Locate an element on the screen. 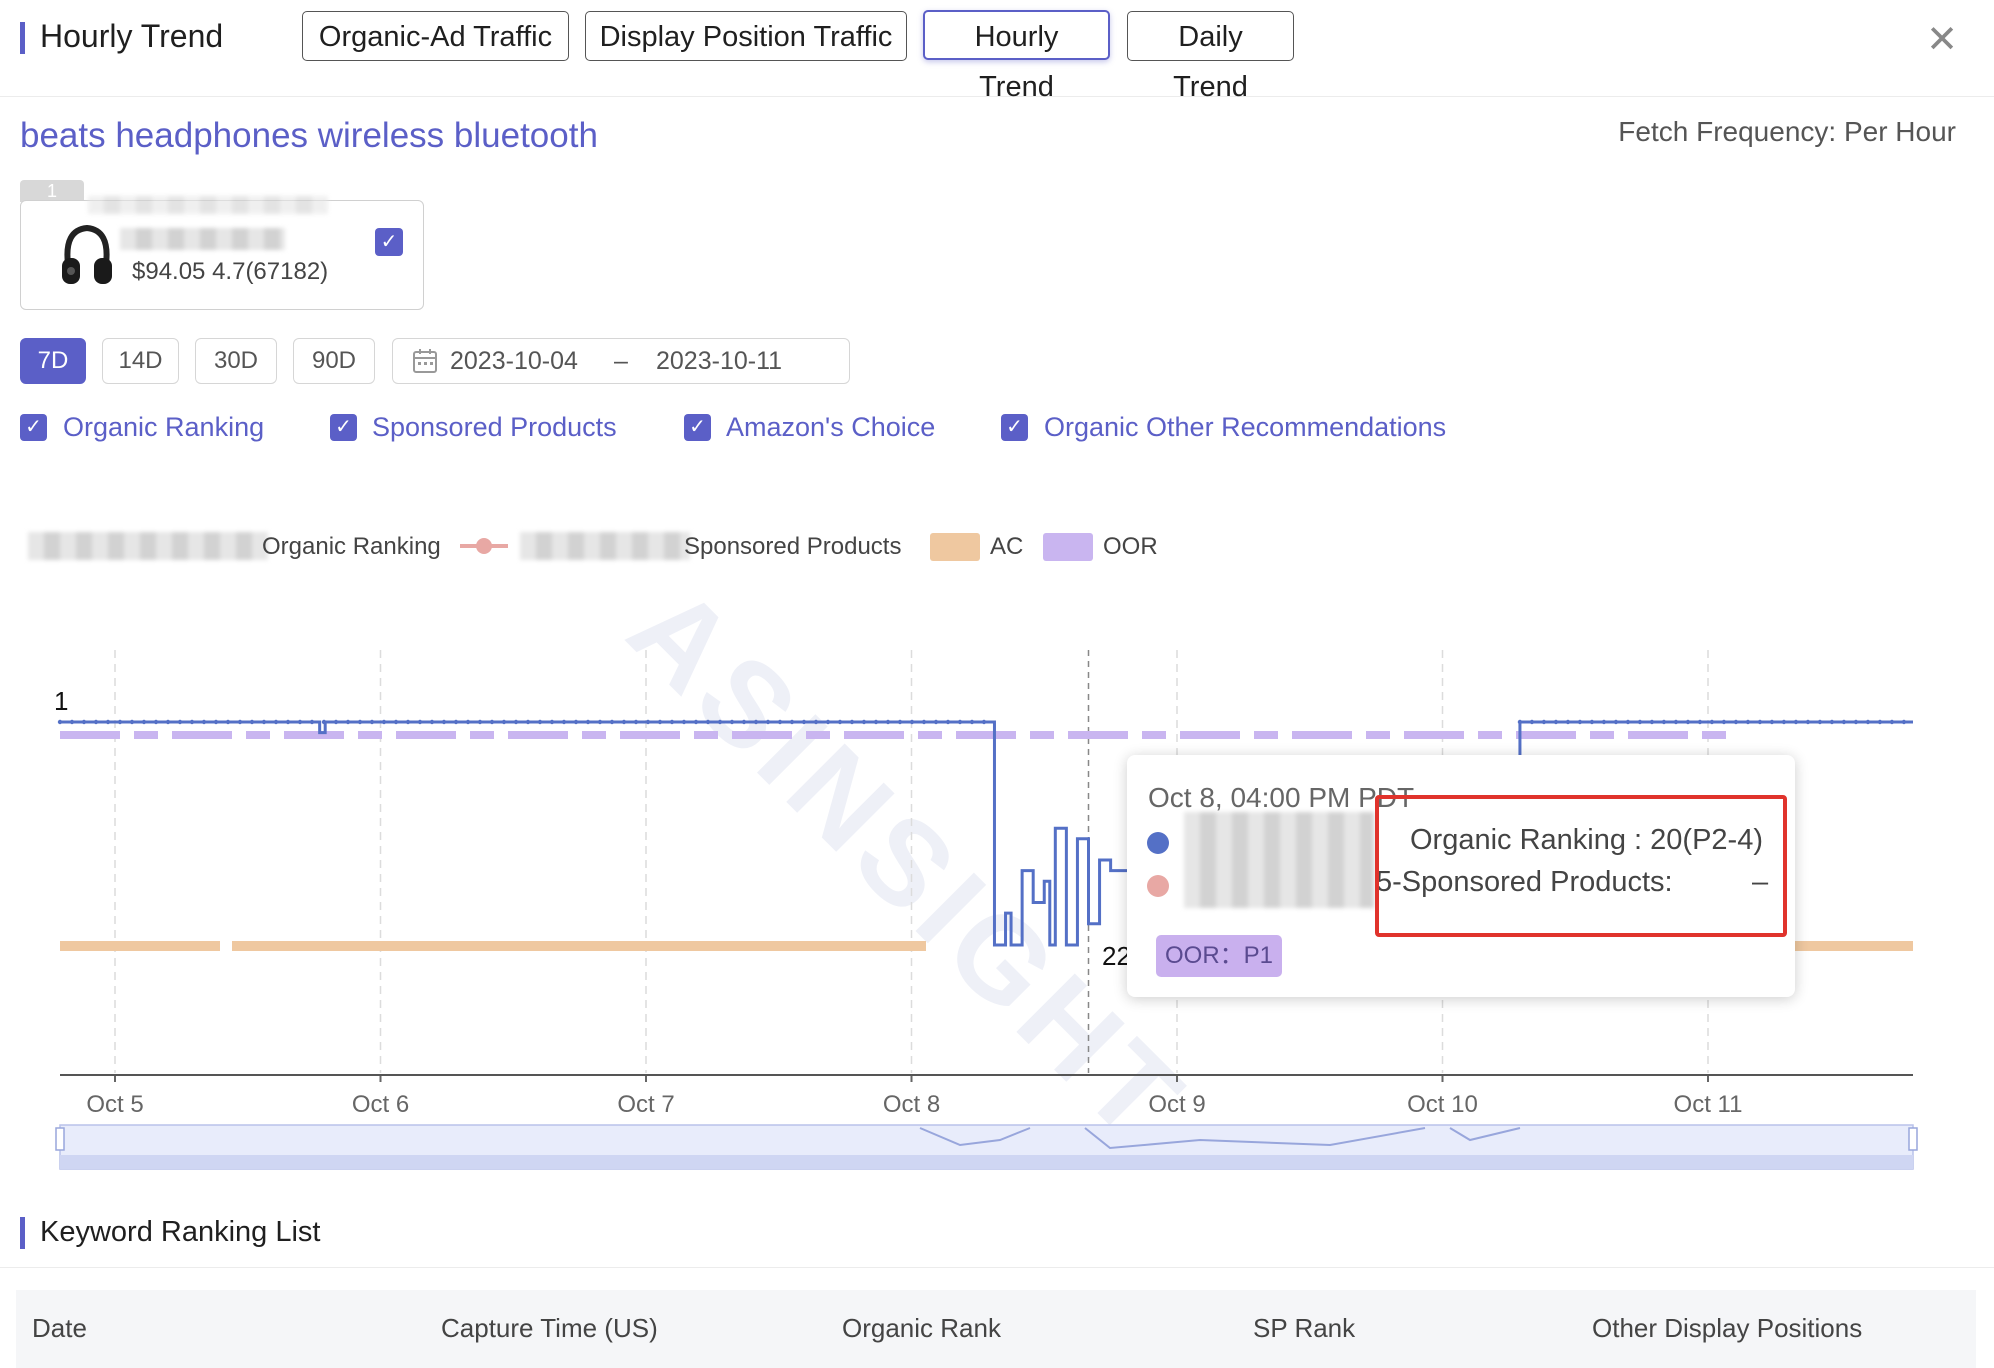  column-header-other-display-positions: Other Display Positions is located at coordinates (1727, 1328).